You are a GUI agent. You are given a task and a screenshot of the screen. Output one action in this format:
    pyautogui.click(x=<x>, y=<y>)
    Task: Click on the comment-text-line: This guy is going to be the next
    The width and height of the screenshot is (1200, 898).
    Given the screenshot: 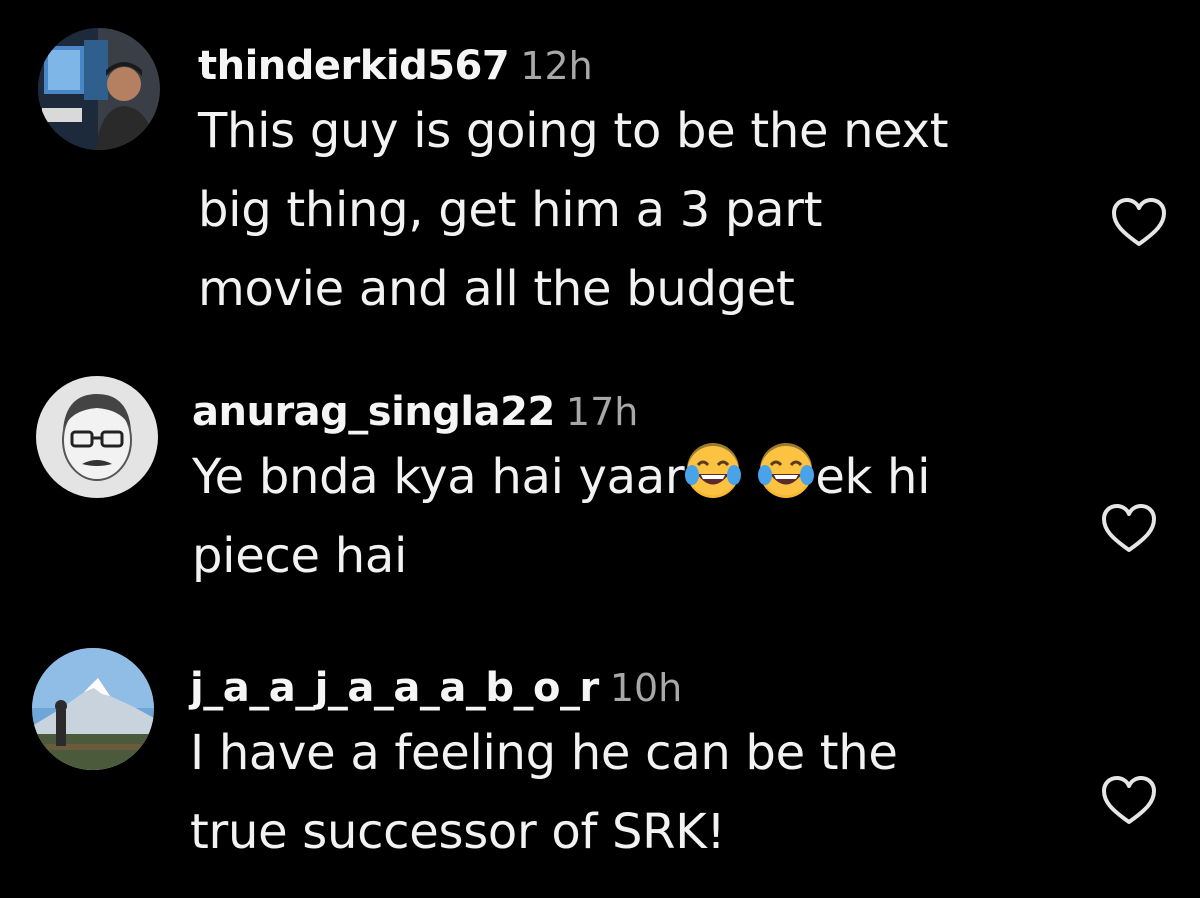 What is the action you would take?
    pyautogui.click(x=573, y=131)
    